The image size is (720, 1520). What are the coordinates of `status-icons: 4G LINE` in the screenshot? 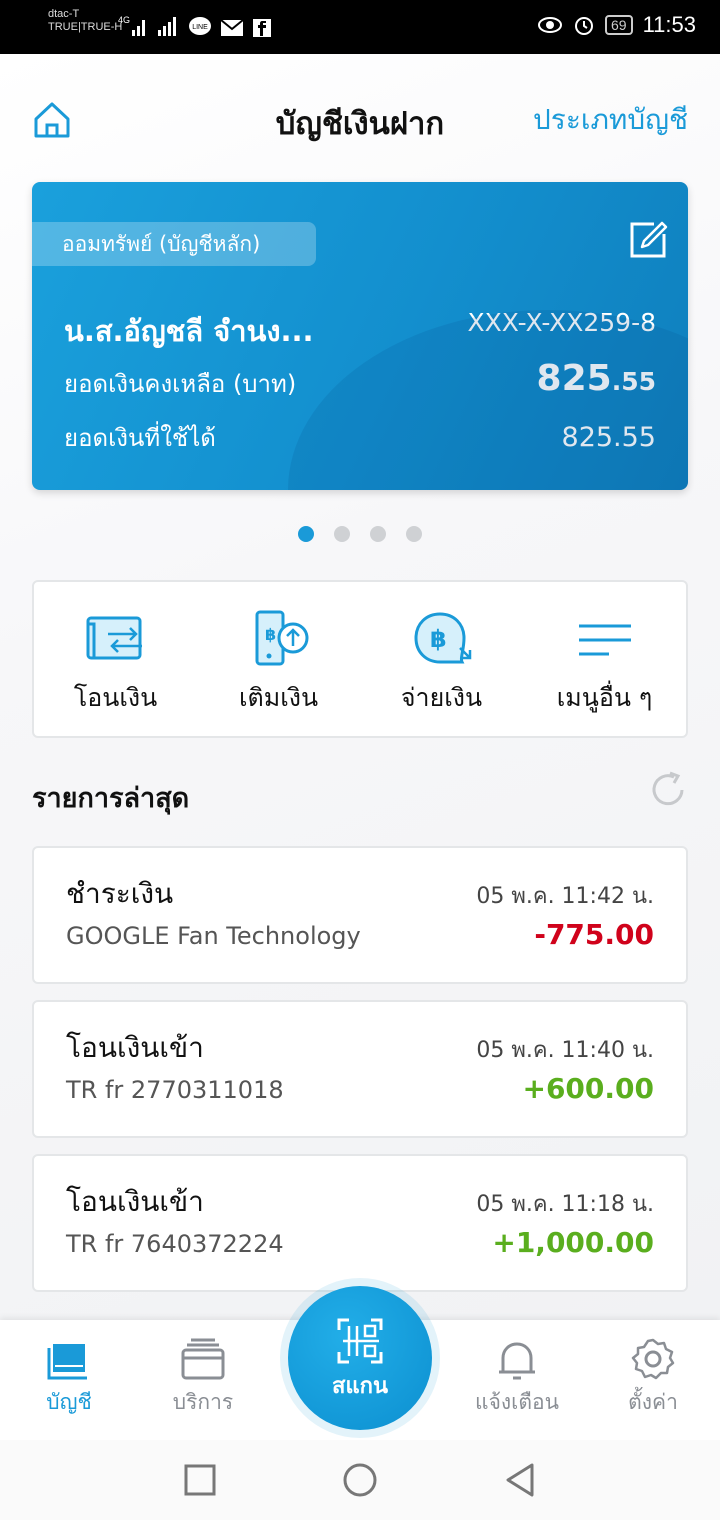 It's located at (195, 26).